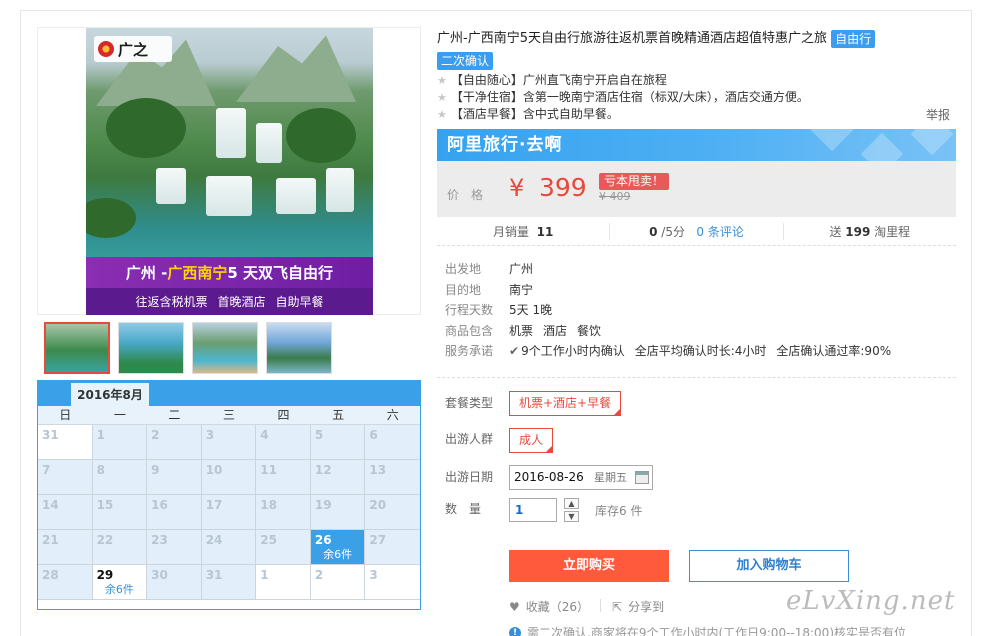 The width and height of the screenshot is (991, 636). What do you see at coordinates (338, 554) in the screenshot?
I see `day-stock: 余6件` at bounding box center [338, 554].